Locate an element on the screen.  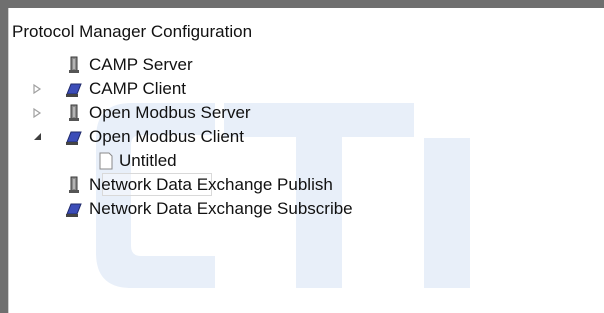
document-icon is located at coordinates (106, 161).